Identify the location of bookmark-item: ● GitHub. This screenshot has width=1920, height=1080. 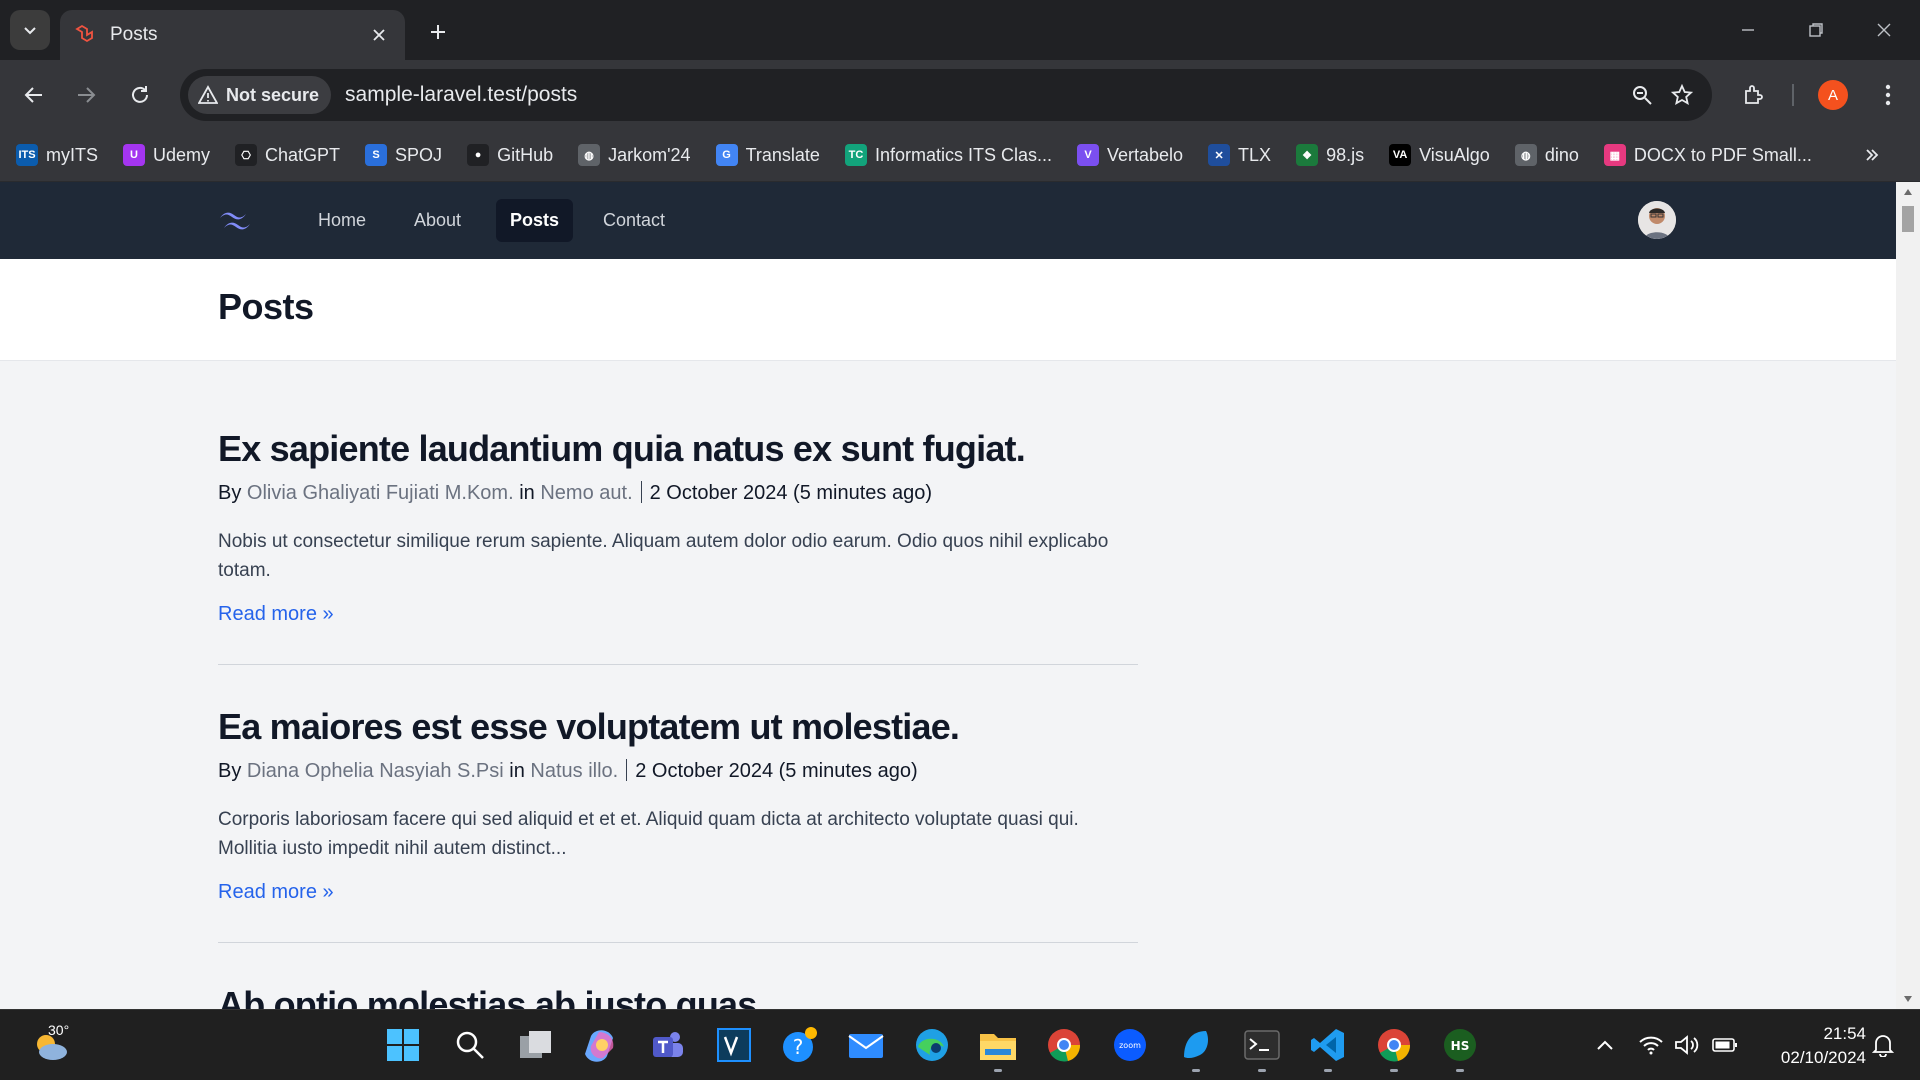
(510, 155).